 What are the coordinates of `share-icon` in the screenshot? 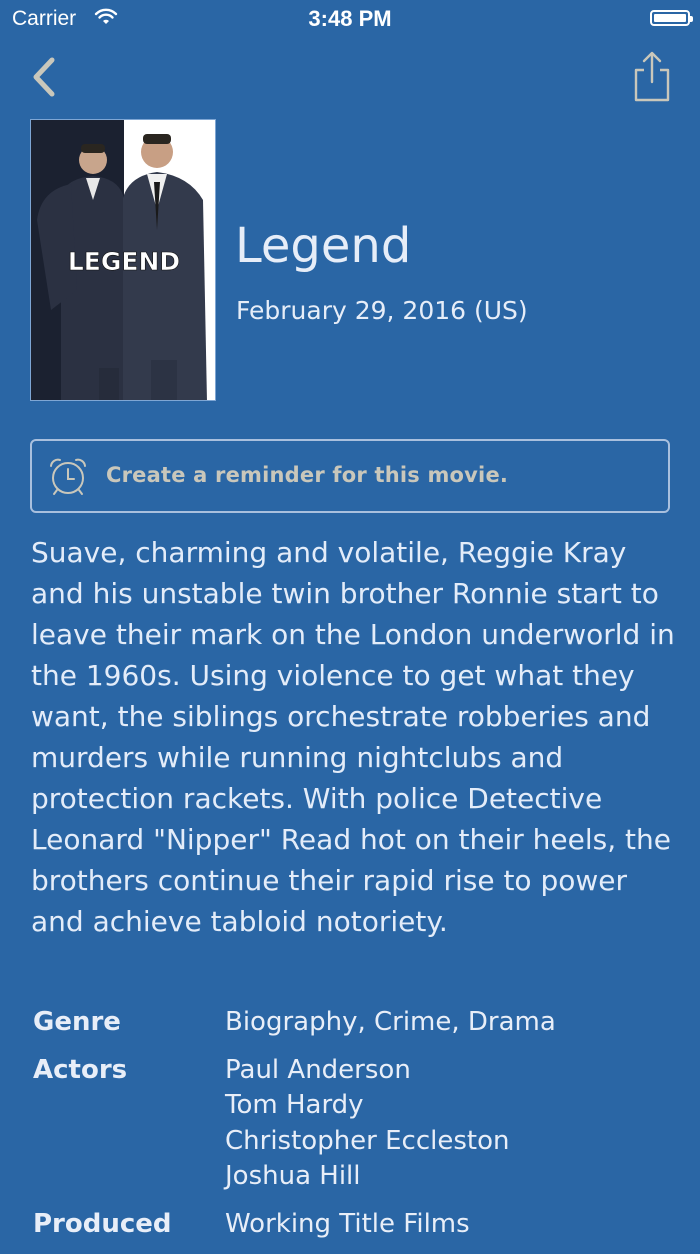 It's located at (652, 76).